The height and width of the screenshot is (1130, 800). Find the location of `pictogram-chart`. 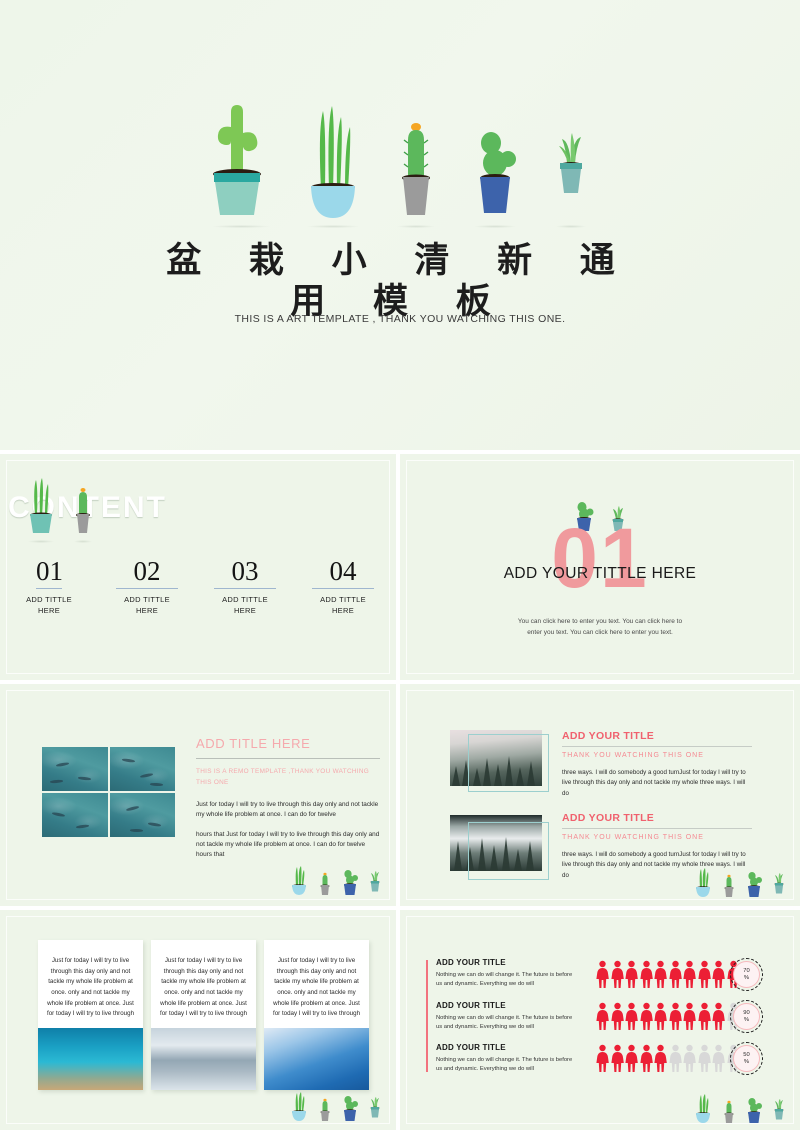

pictogram-chart is located at coordinates (668, 1023).